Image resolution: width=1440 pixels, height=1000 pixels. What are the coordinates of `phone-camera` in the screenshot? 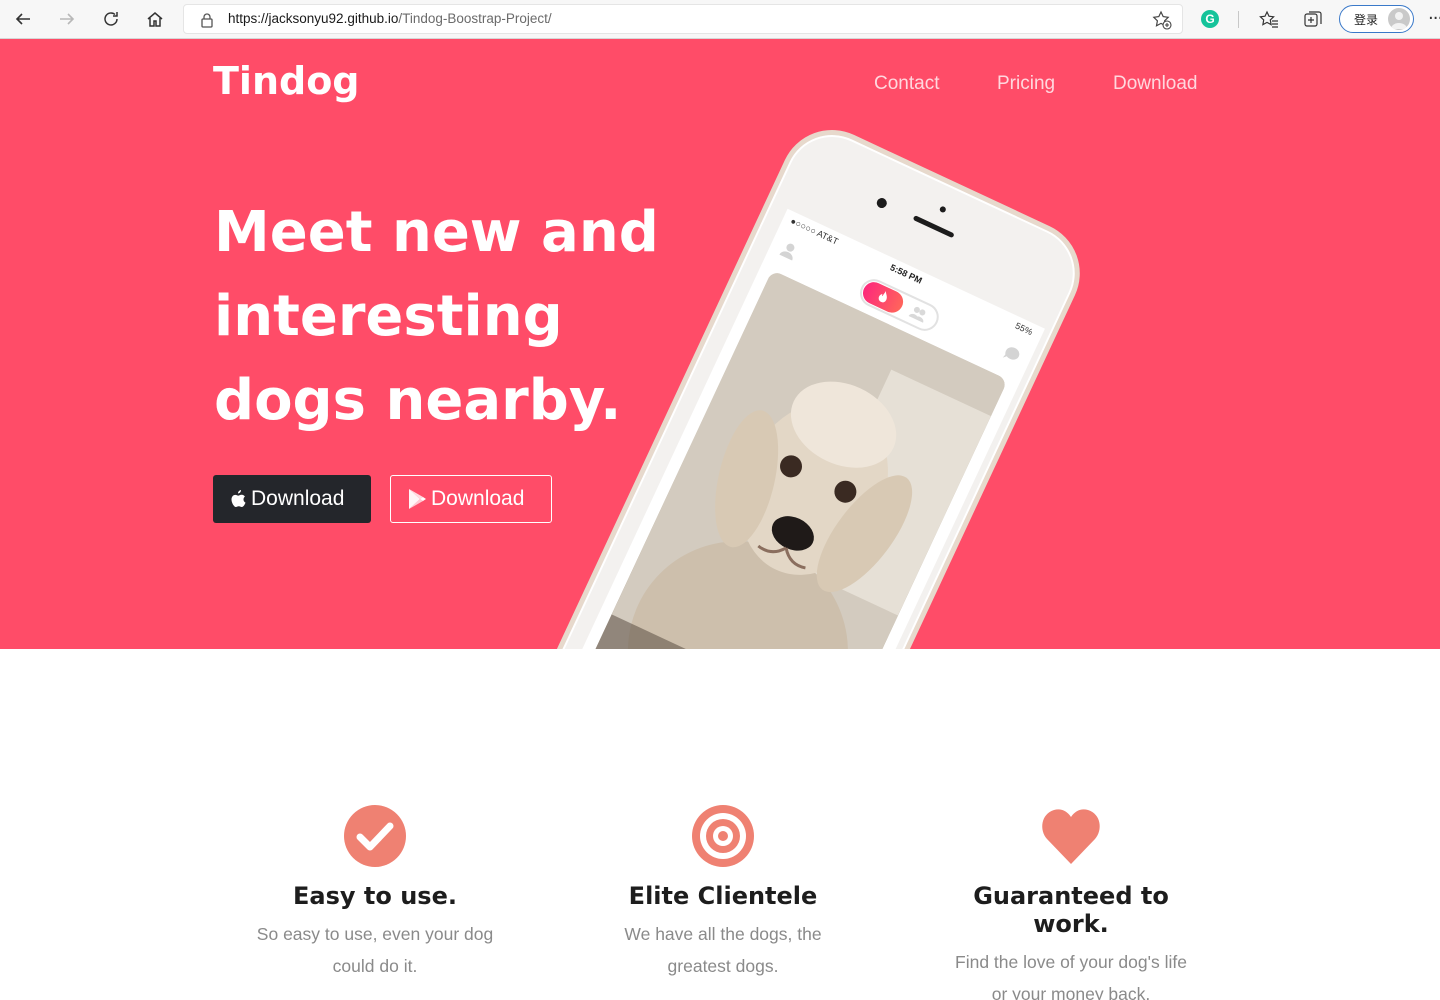 It's located at (882, 203).